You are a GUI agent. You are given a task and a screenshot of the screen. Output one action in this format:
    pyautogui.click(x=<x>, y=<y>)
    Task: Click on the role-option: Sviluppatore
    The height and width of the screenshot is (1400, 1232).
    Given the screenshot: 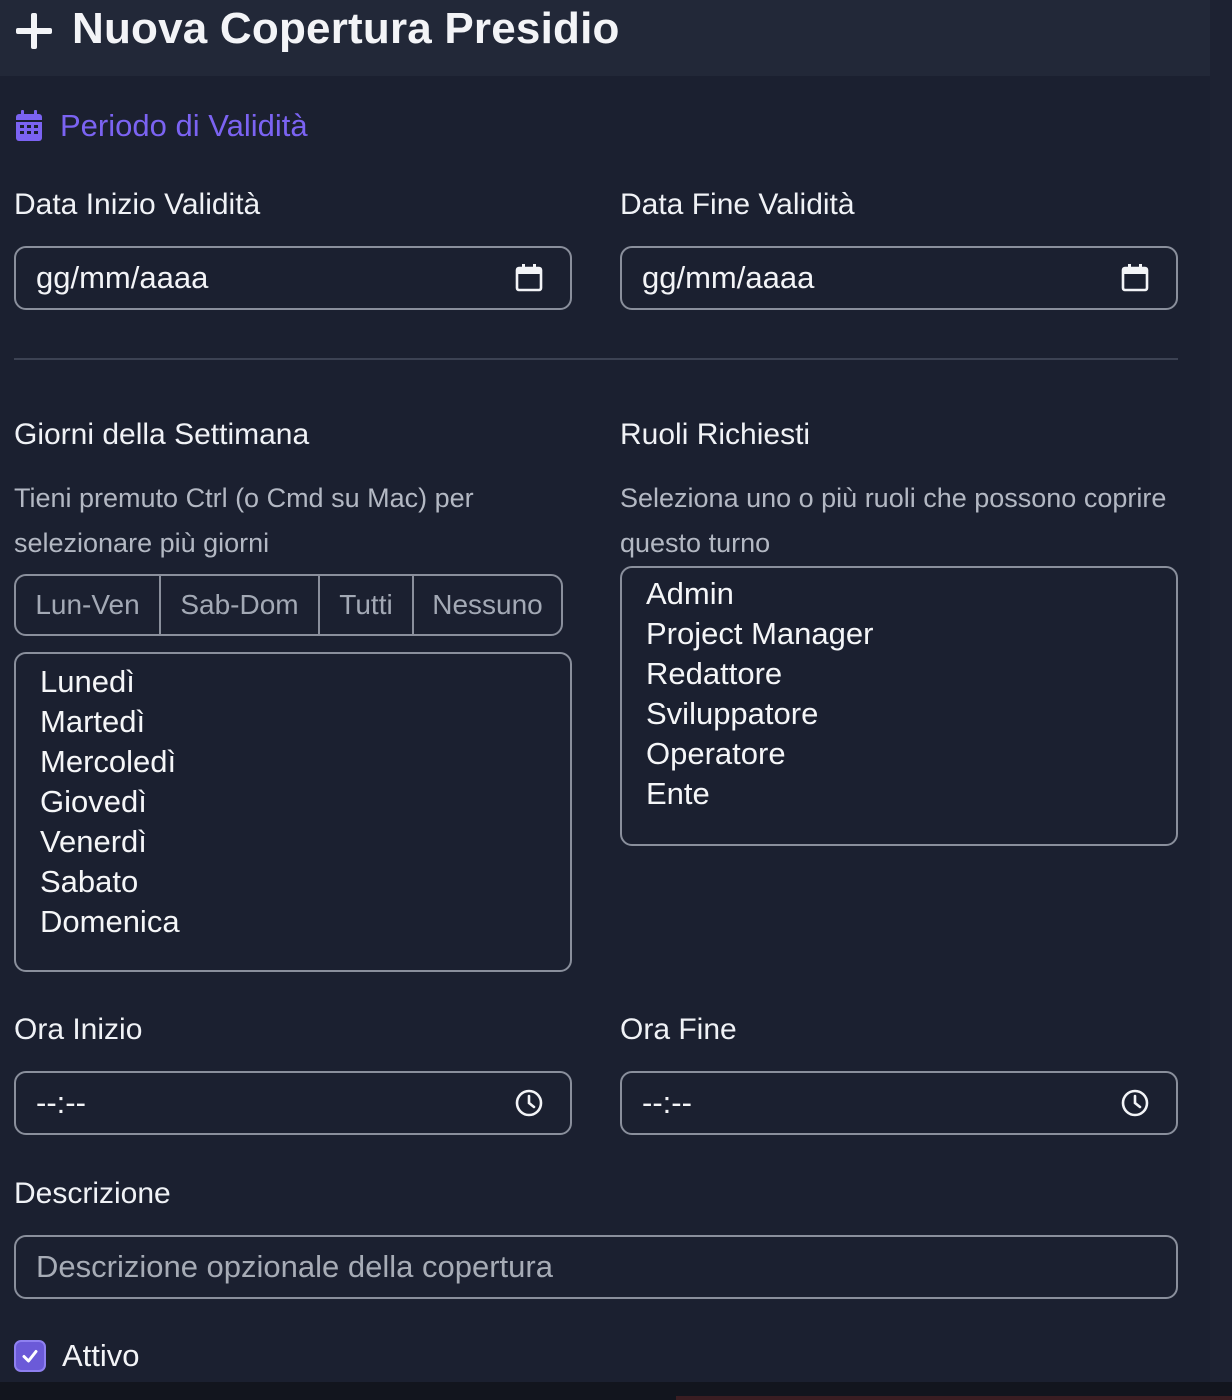 What is the action you would take?
    pyautogui.click(x=911, y=714)
    